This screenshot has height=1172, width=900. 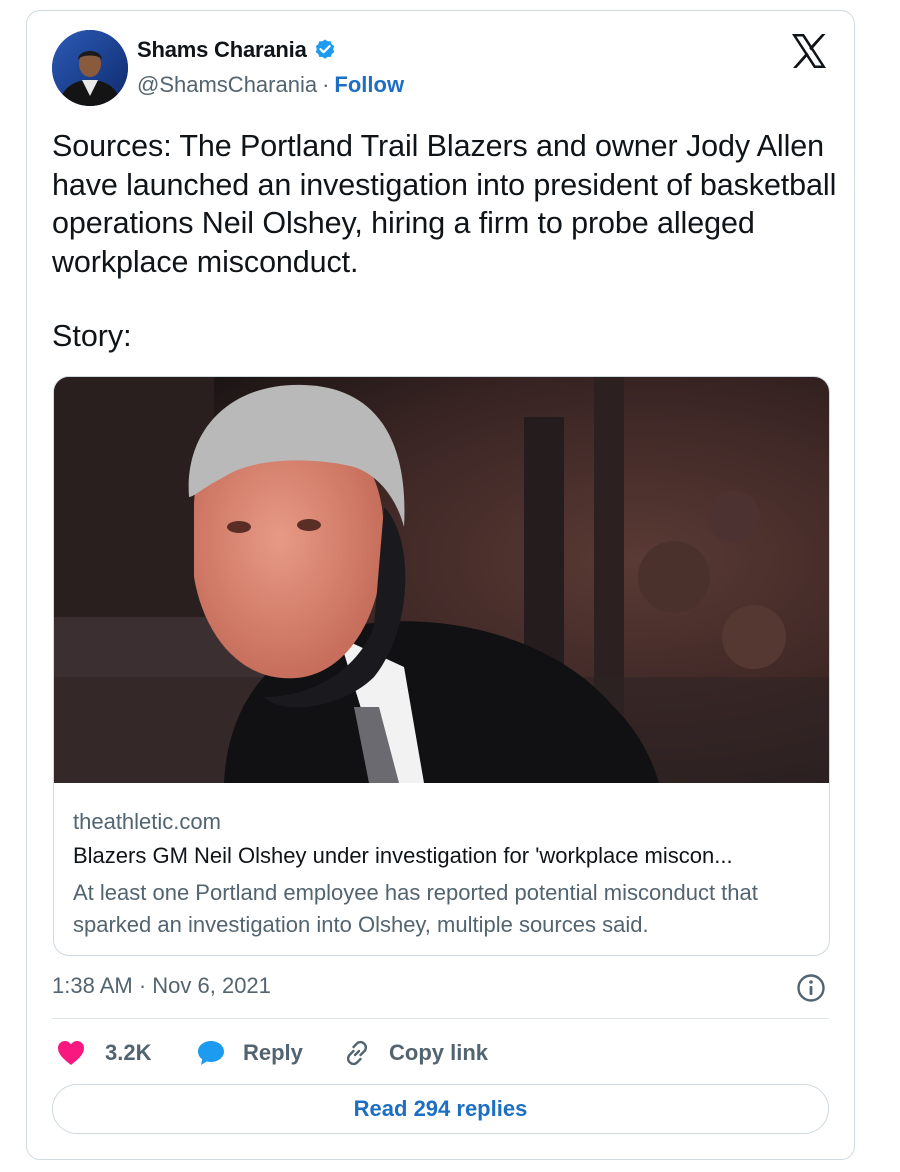 I want to click on copy-link-label: Copy link, so click(x=439, y=1052).